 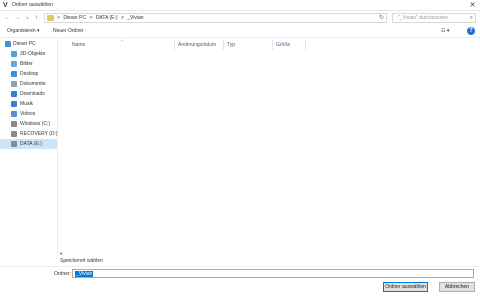 I want to click on search-input: "_Vivian" durchsuchen ⌕, so click(x=434, y=18).